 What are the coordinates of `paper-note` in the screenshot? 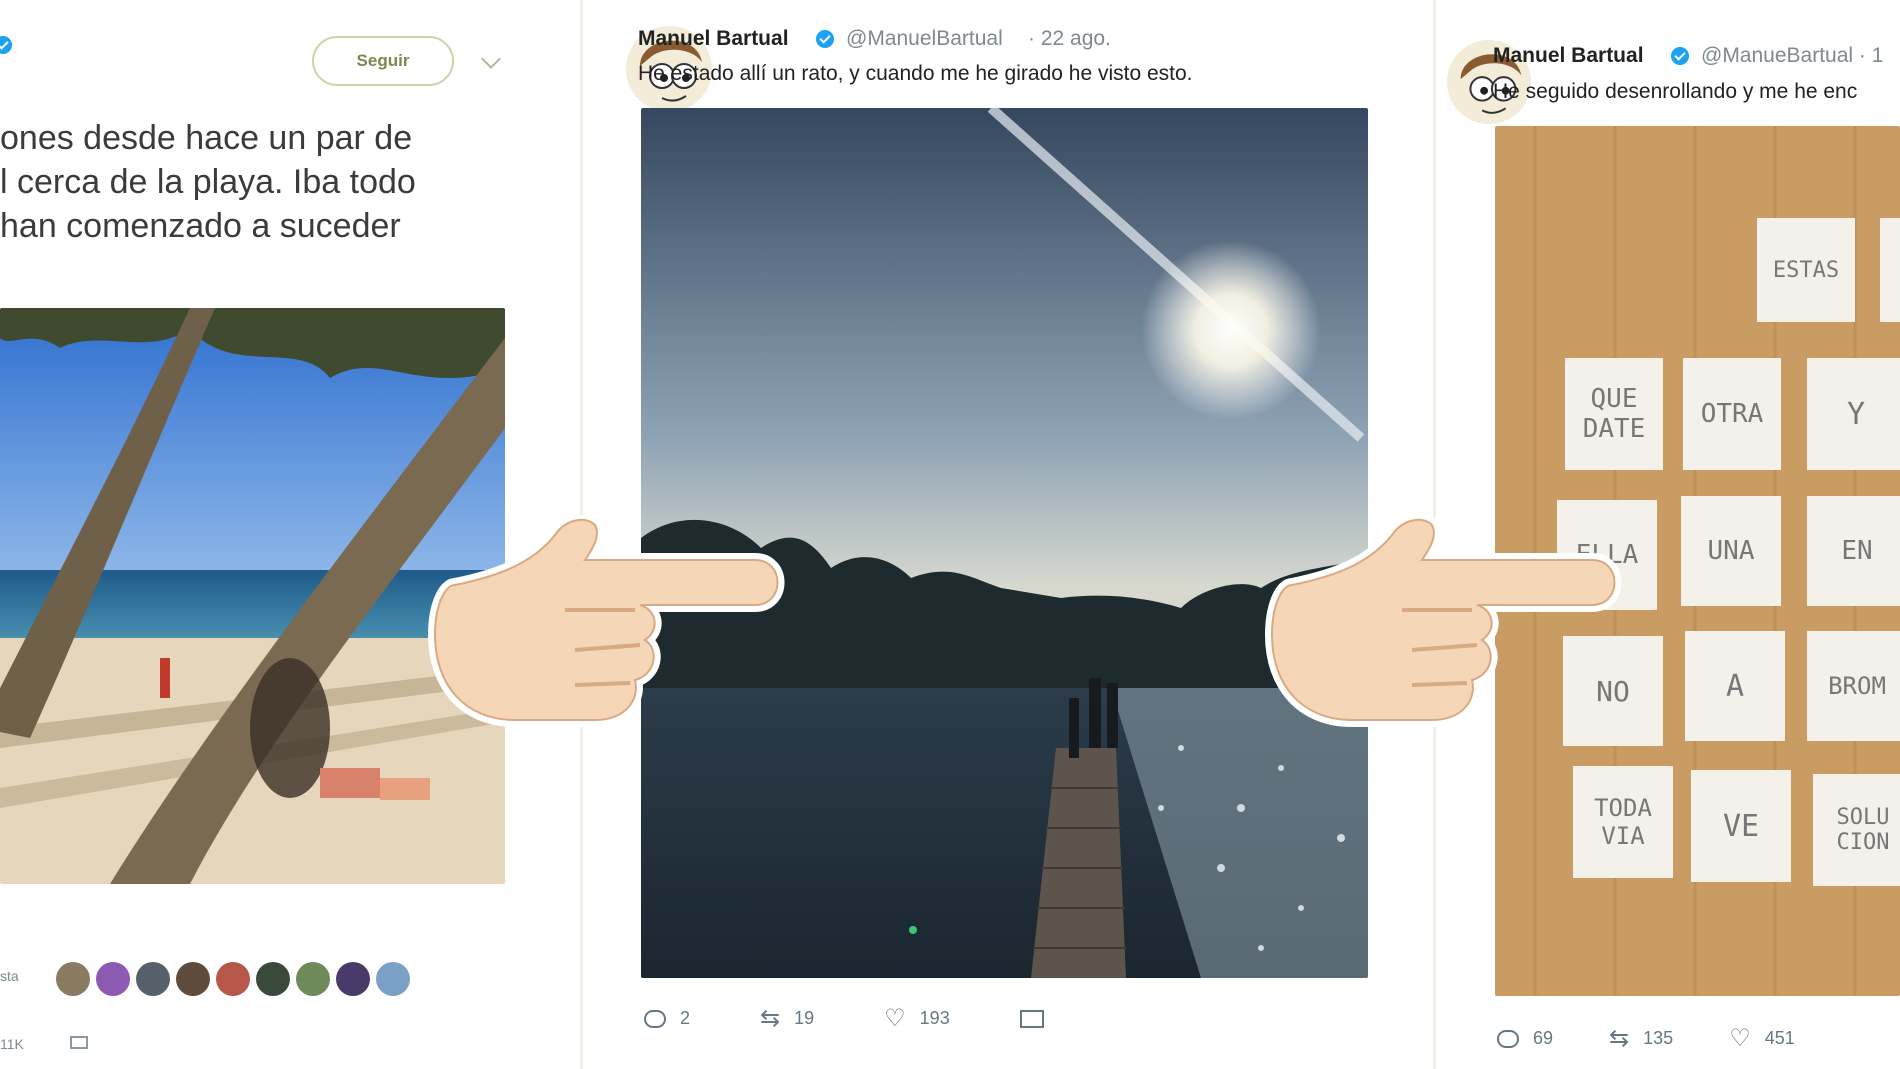 It's located at (1890, 270).